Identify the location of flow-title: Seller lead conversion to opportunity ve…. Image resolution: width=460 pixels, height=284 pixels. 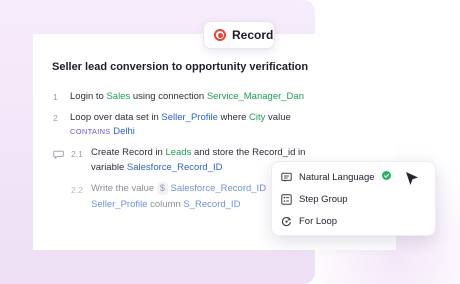
(180, 67).